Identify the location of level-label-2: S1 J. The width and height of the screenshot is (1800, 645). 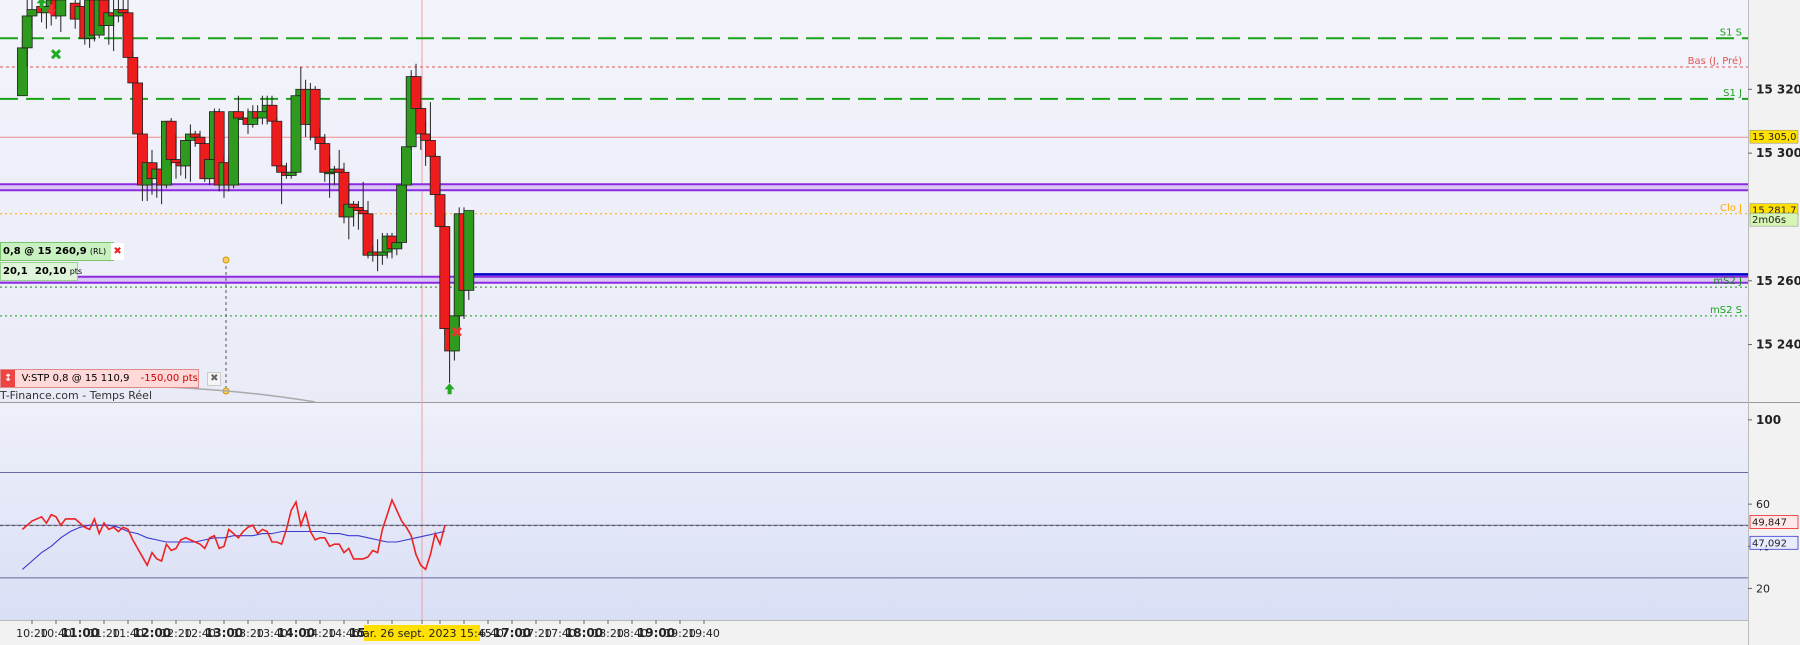
(1732, 93).